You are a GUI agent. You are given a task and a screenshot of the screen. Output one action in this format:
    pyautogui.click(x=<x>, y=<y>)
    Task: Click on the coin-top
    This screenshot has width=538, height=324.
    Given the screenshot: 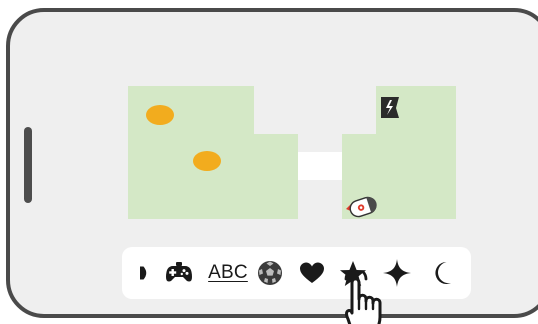 What is the action you would take?
    pyautogui.click(x=160, y=115)
    